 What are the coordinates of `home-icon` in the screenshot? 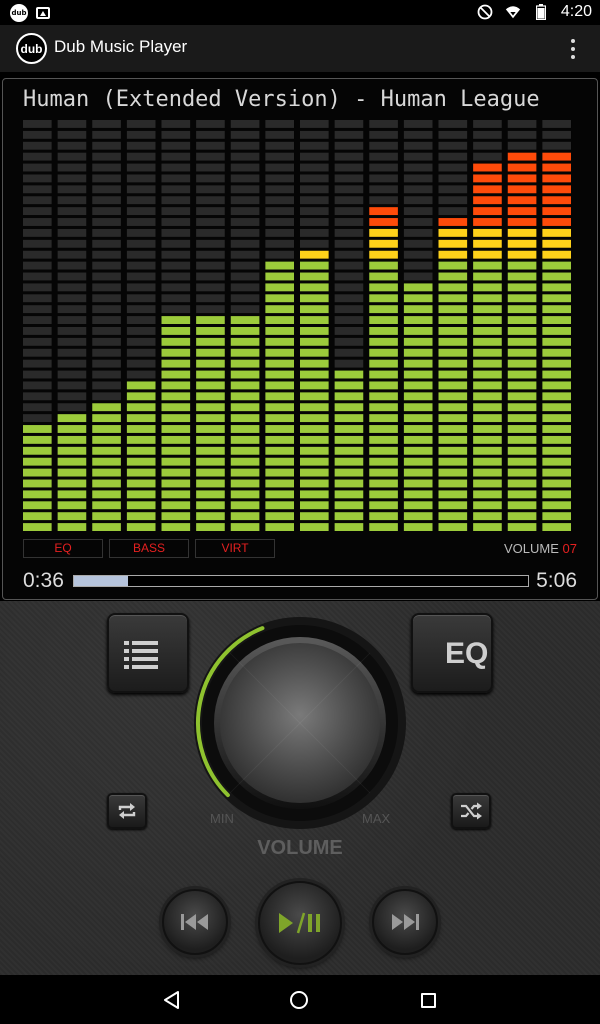 It's located at (299, 1000).